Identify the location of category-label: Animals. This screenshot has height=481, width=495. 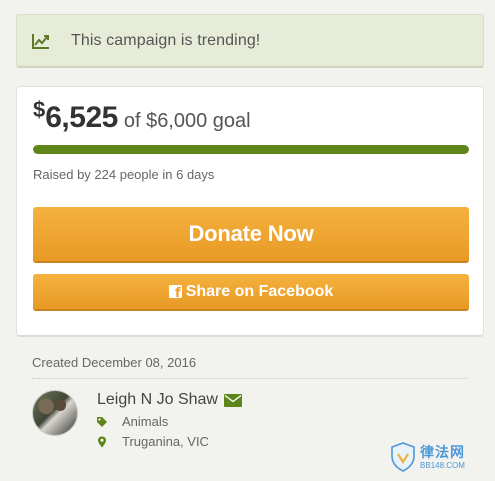
(145, 421).